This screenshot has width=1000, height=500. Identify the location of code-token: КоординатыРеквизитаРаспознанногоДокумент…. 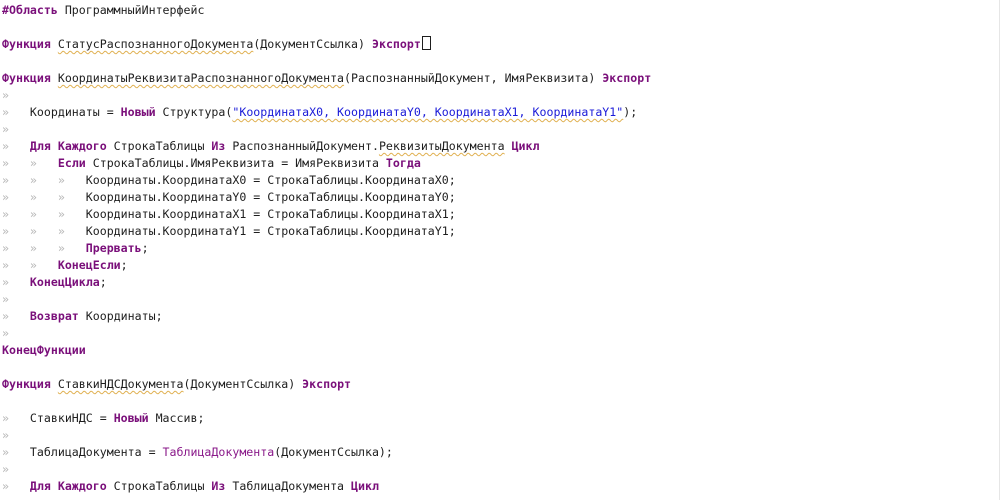
(201, 78).